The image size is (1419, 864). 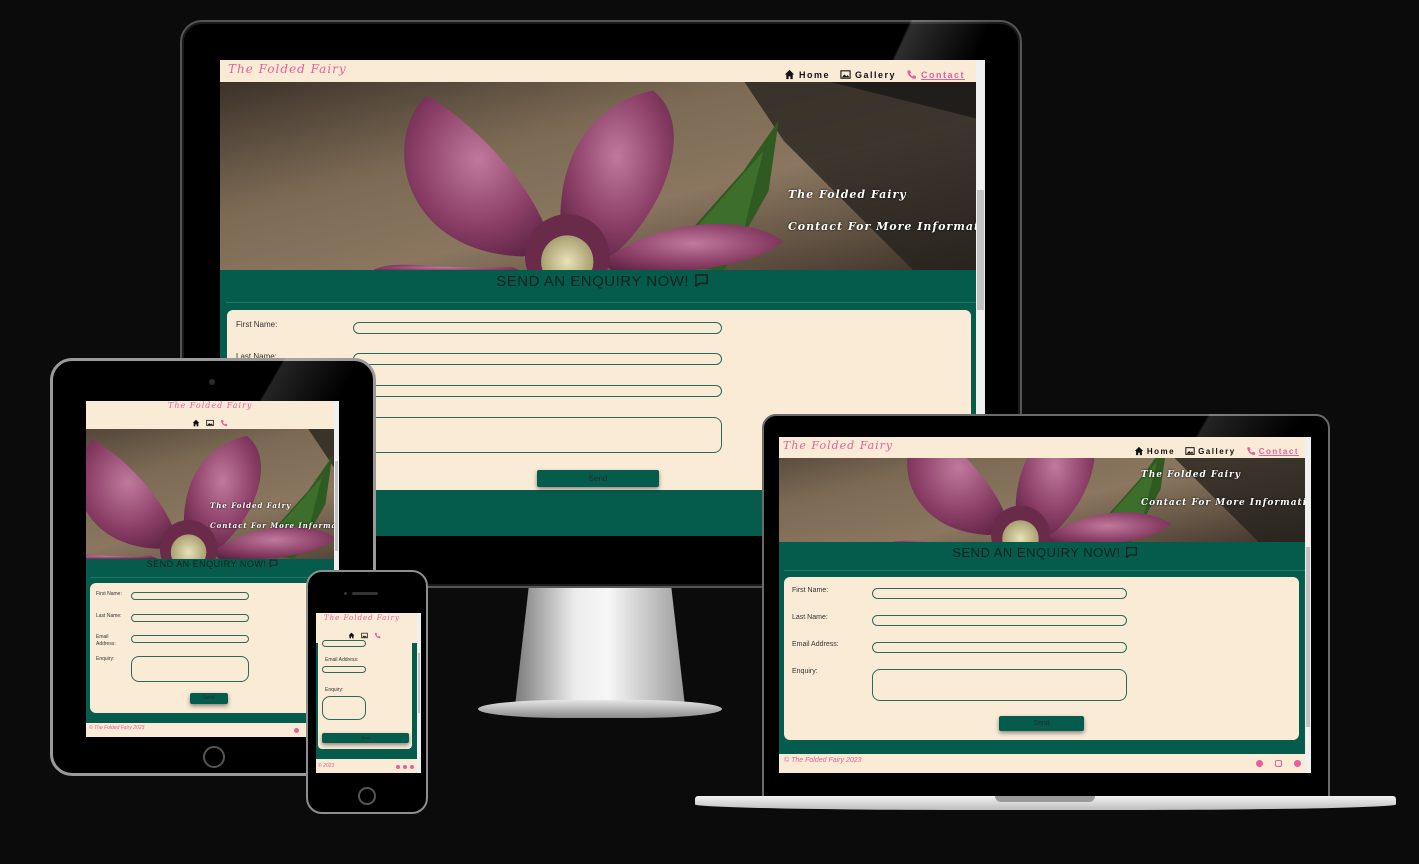 What do you see at coordinates (106, 644) in the screenshot?
I see `email-label-line2: Address:` at bounding box center [106, 644].